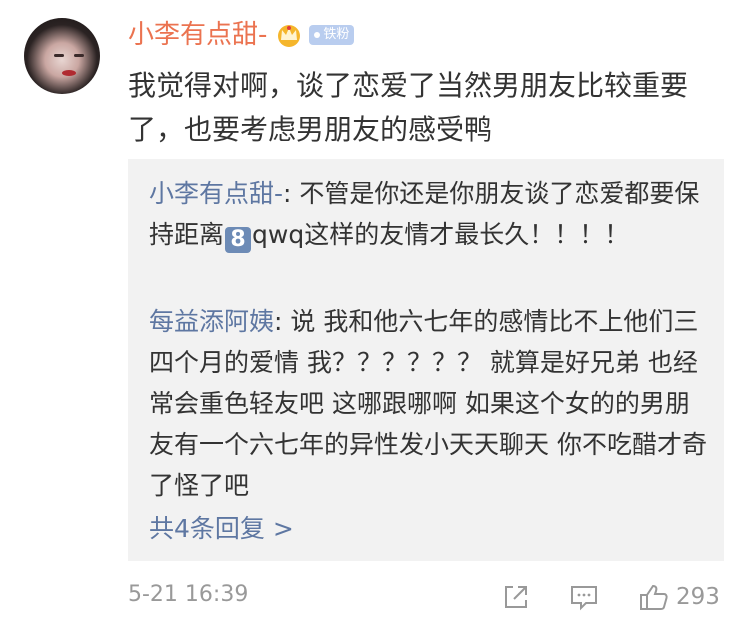 The height and width of the screenshot is (622, 750). What do you see at coordinates (221, 529) in the screenshot?
I see `more-replies-link: 共4条回复 >` at bounding box center [221, 529].